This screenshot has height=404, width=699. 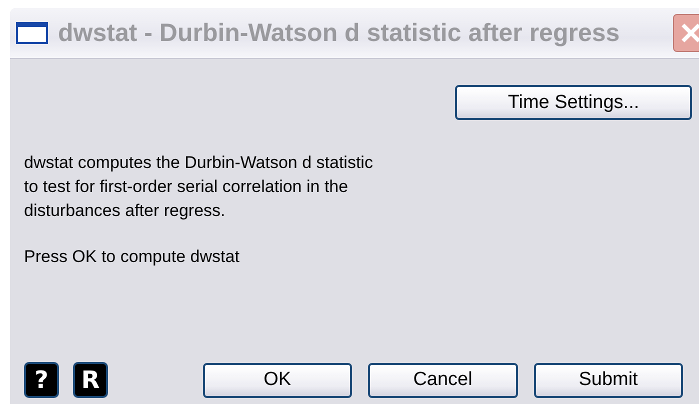 I want to click on close-icon, so click(x=689, y=33).